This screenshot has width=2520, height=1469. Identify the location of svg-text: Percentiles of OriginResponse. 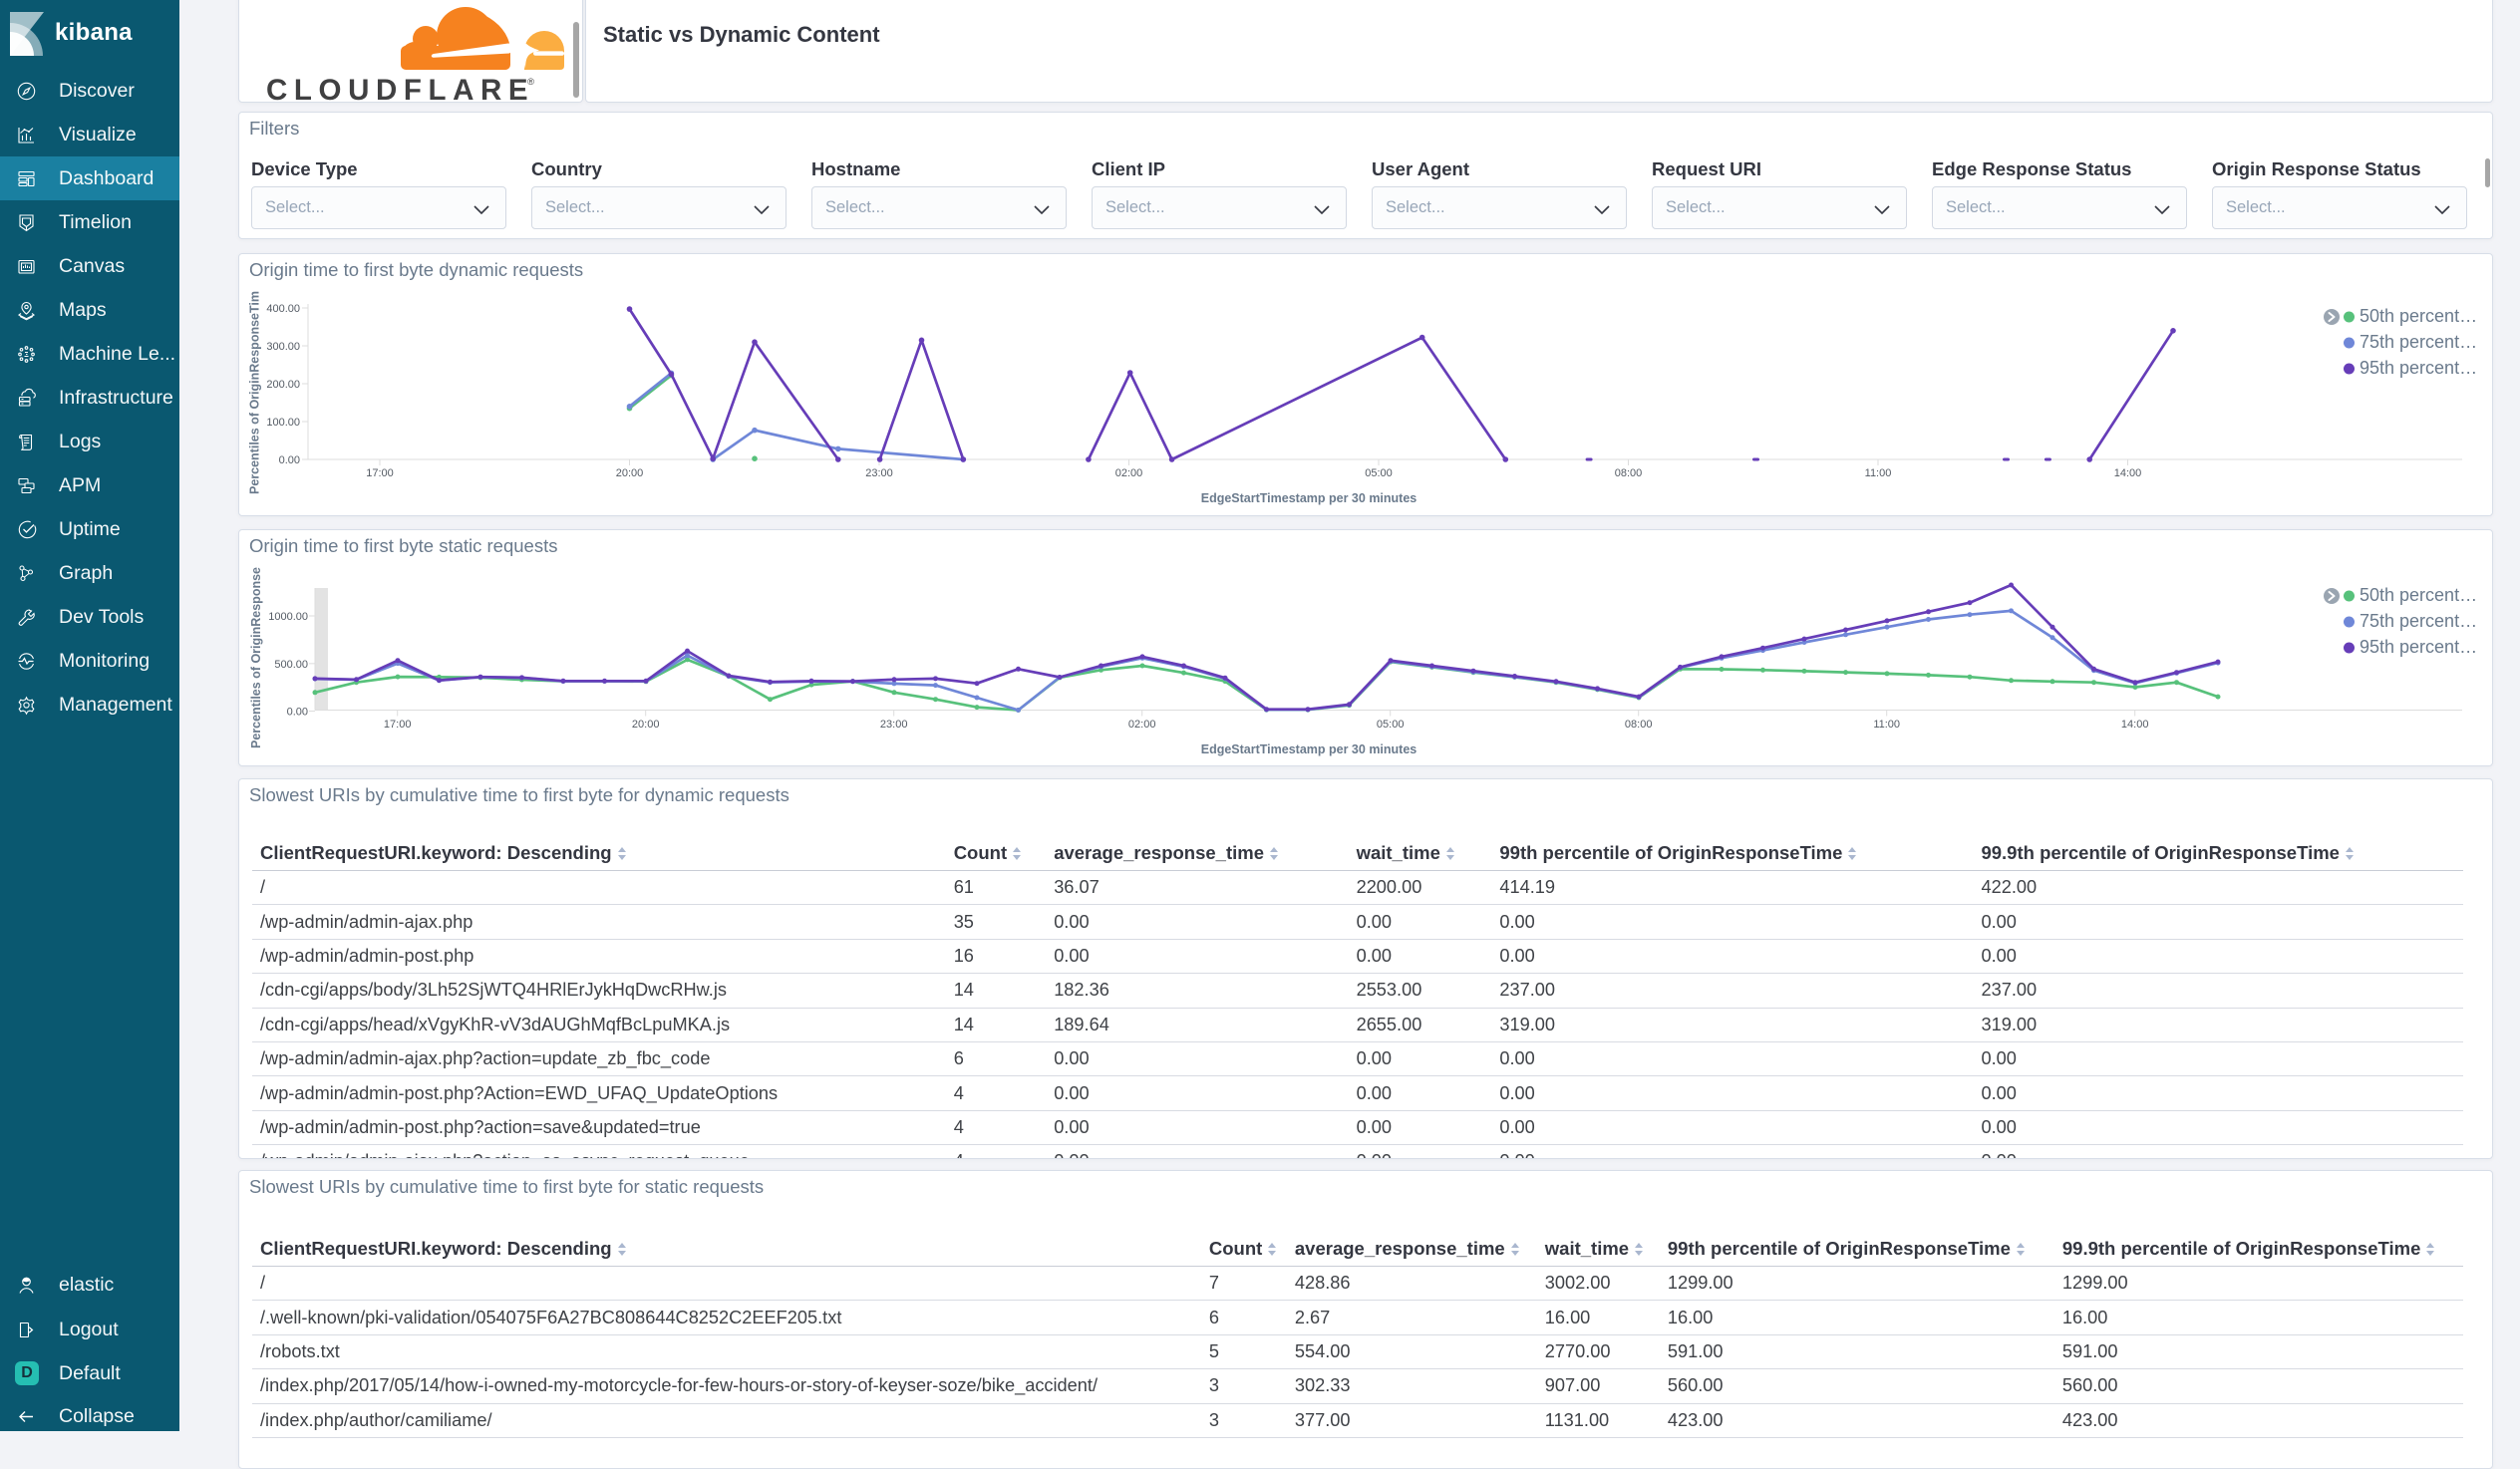
(256, 657).